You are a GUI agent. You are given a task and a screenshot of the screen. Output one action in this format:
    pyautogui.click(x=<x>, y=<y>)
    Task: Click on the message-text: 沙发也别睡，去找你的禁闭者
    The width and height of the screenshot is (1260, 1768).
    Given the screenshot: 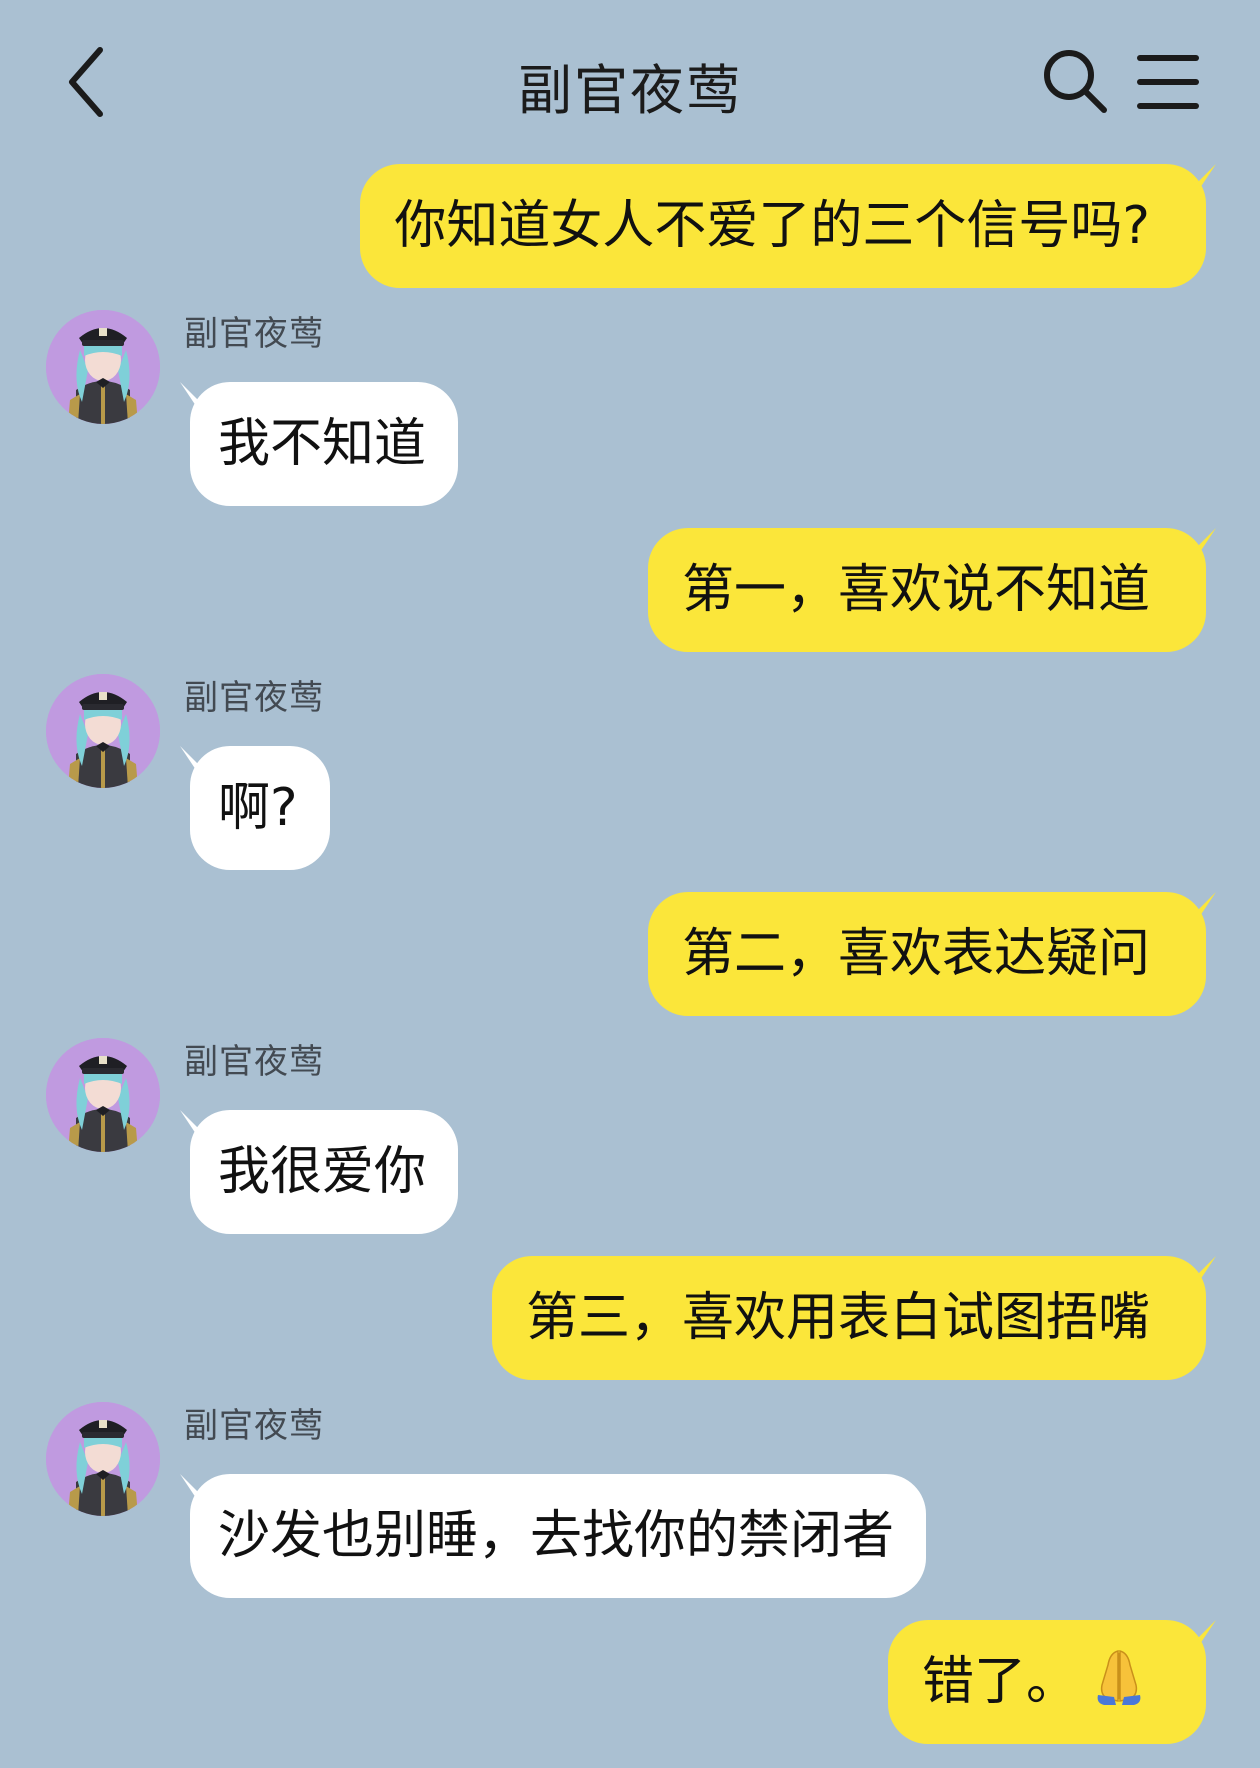 What is the action you would take?
    pyautogui.click(x=556, y=1536)
    